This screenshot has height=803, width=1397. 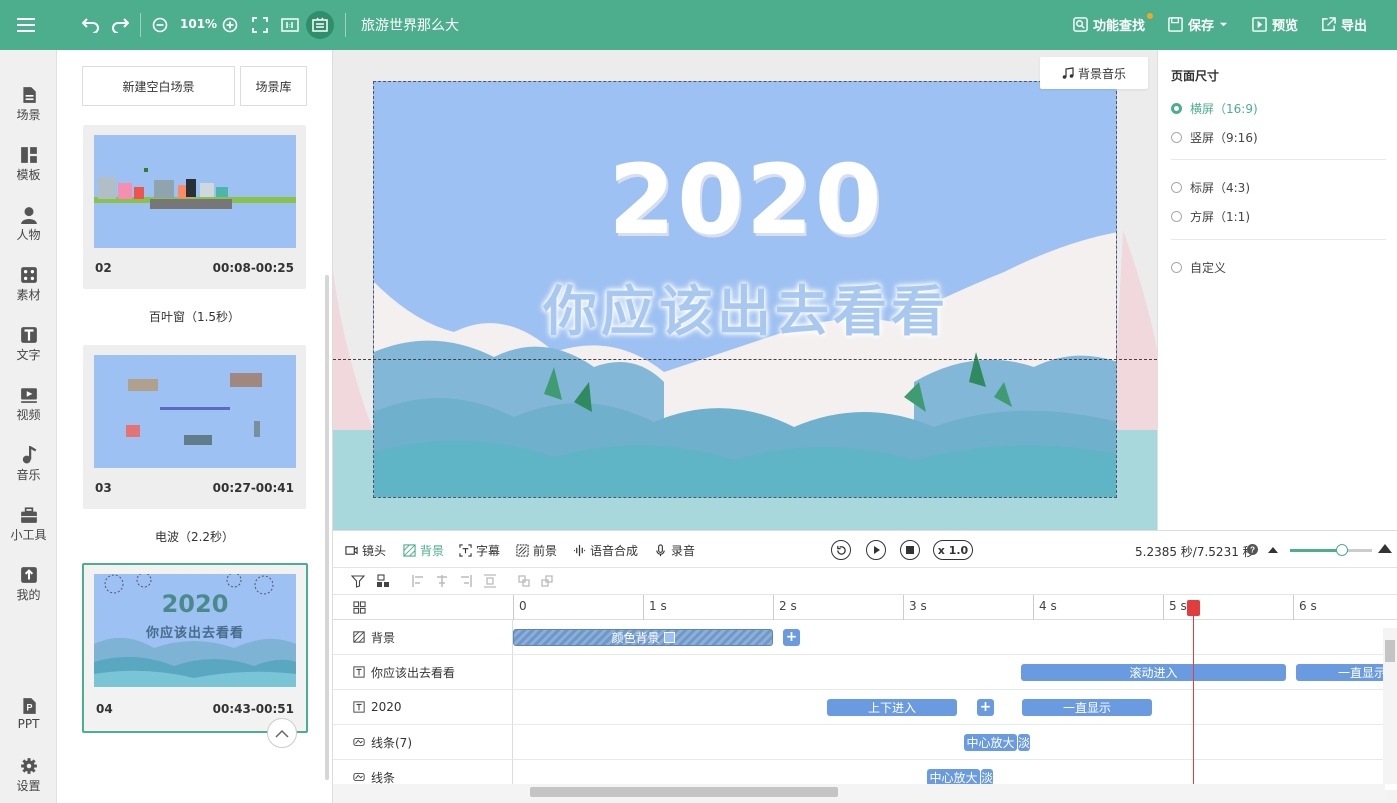 I want to click on clip-scroll-in: 滚动进入, so click(x=1153, y=672).